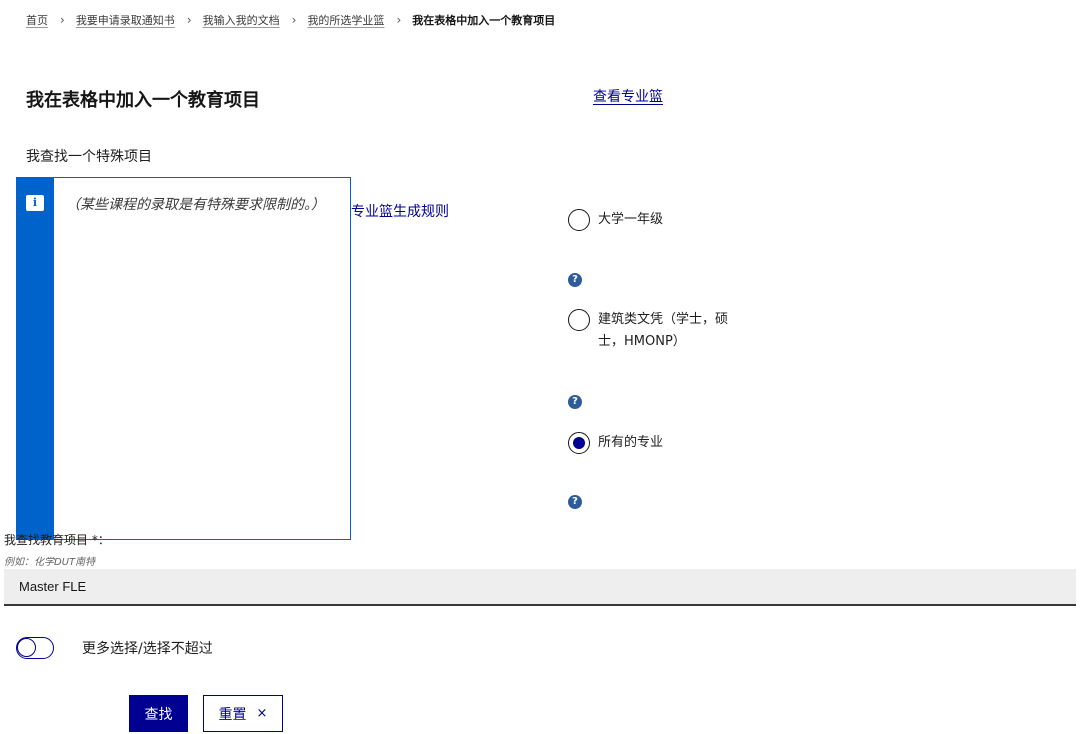 This screenshot has width=1080, height=734. I want to click on page-title: 我在表格中加入一个教育项目, so click(143, 100).